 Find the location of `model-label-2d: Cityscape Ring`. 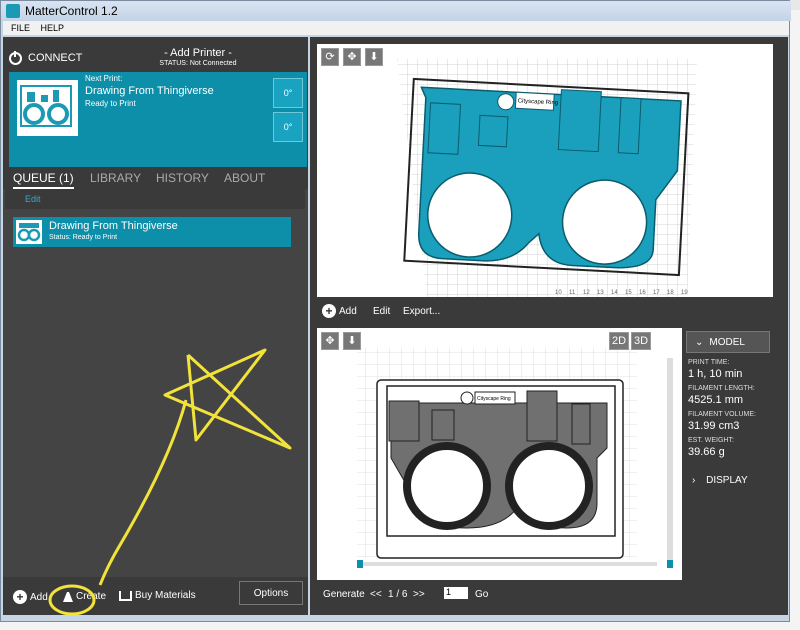

model-label-2d: Cityscape Ring is located at coordinates (494, 399).